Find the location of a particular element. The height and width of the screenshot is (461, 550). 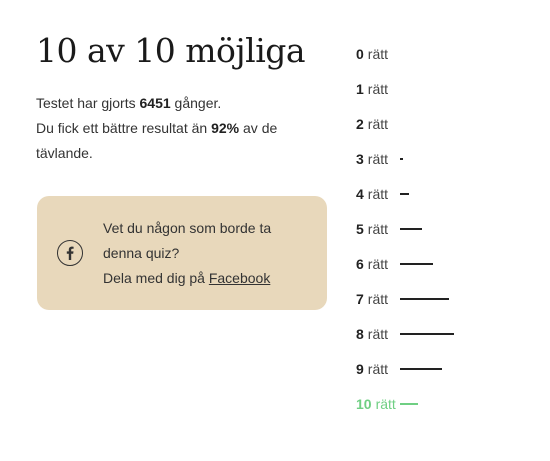

distribution-row: 8 rätt is located at coordinates (446, 333).